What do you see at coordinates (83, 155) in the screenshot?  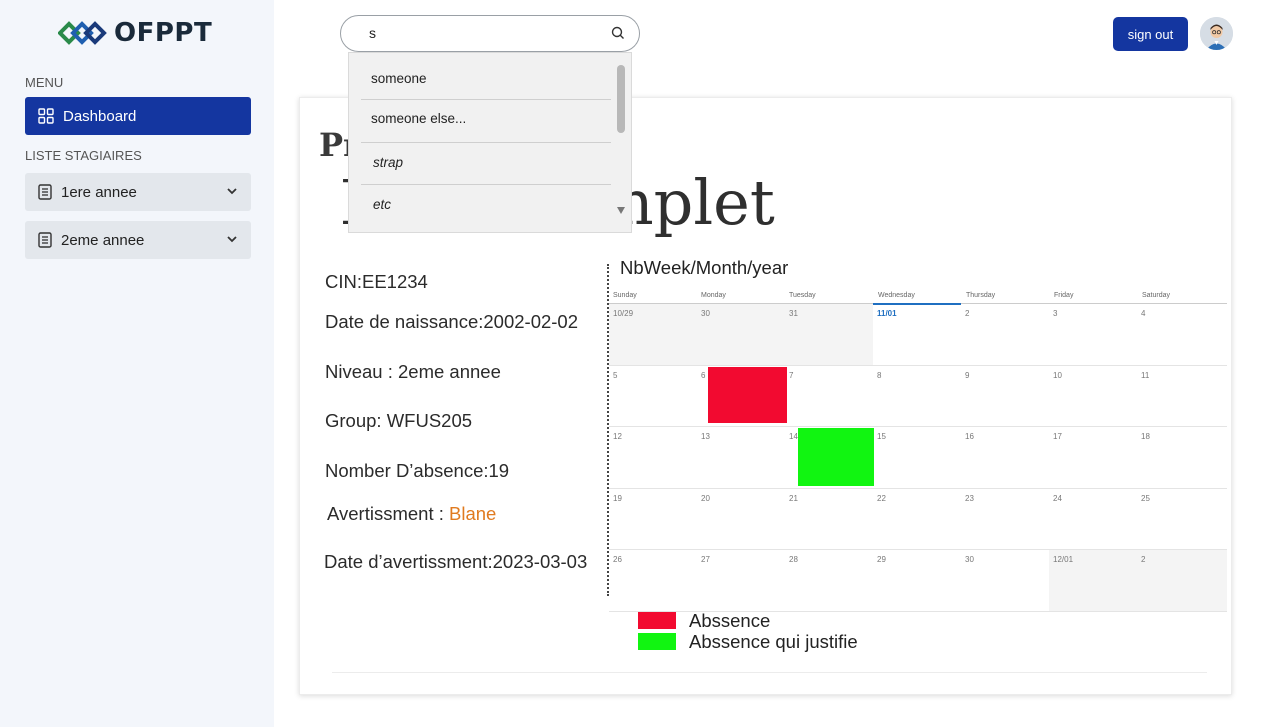 I see `section-label: LISTE STAGIAIRES` at bounding box center [83, 155].